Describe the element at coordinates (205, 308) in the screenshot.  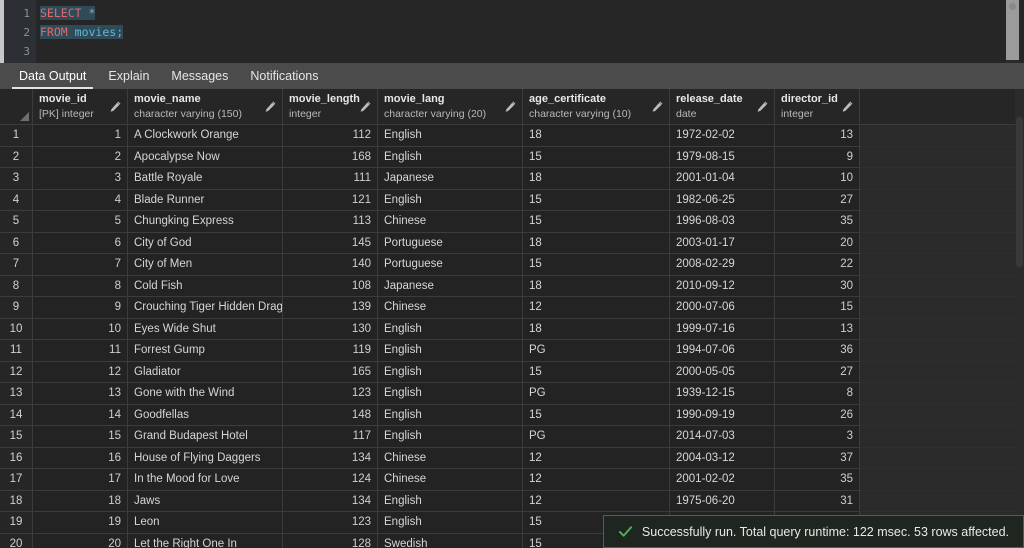
I see `cell-movie-name: Crouching Tiger Hidden Dragon` at that location.